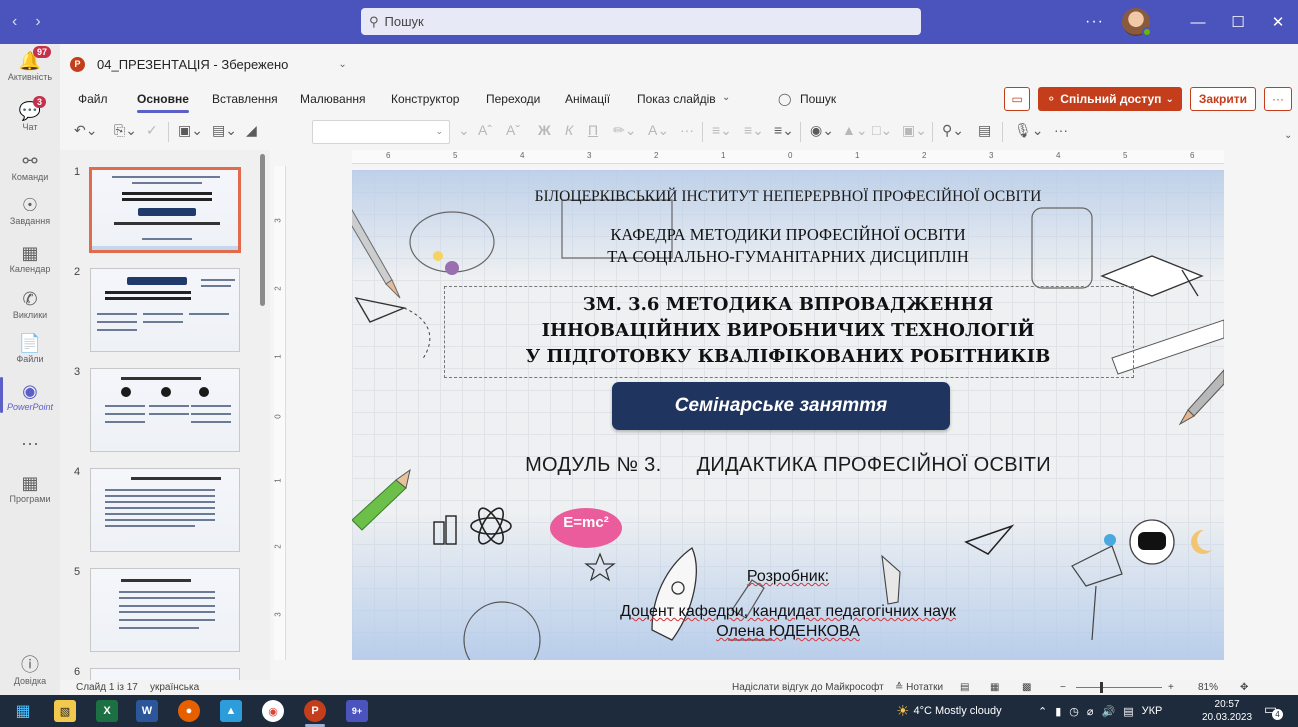  Describe the element at coordinates (569, 130) in the screenshot. I see `italic-icon: К` at that location.